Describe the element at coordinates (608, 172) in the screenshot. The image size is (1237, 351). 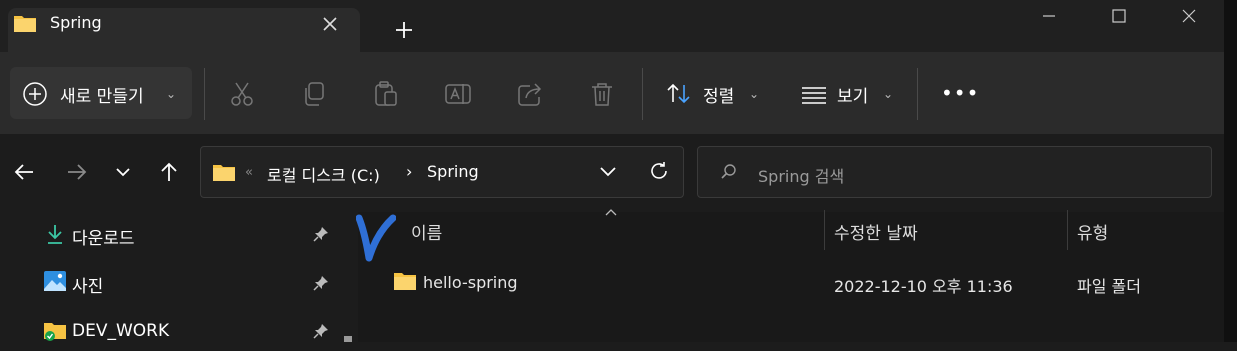
I see `address-dropdown-chevron-icon` at that location.